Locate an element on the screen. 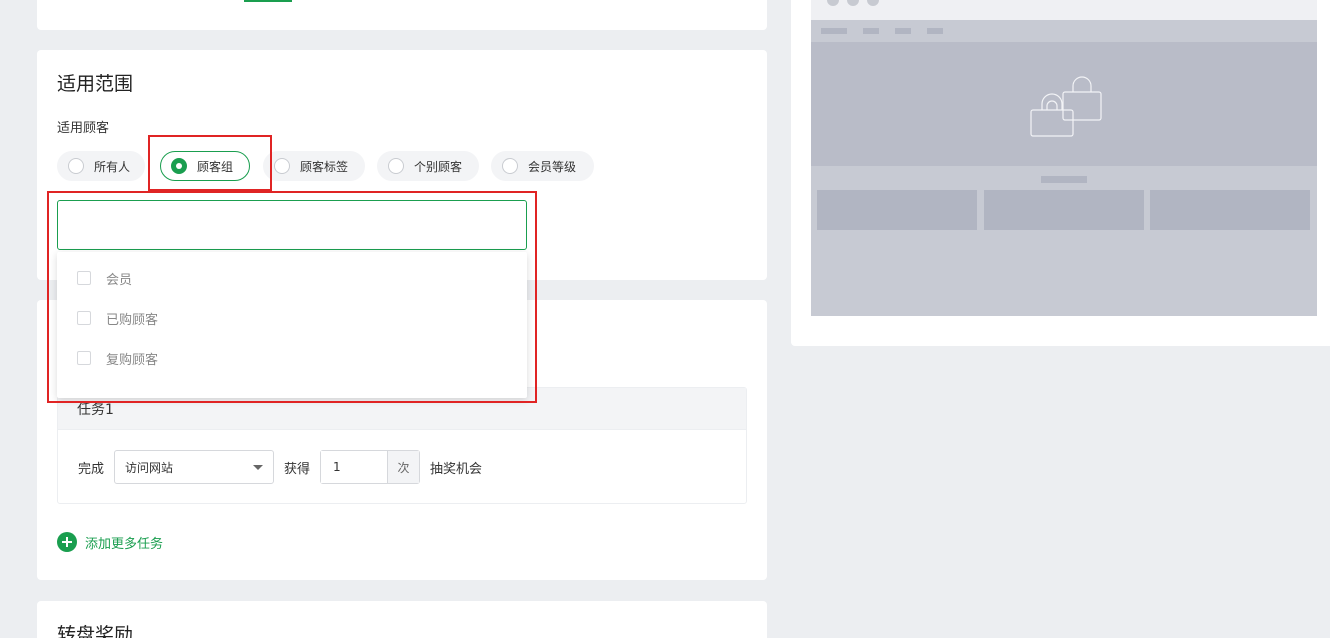  dropdown-item-label: 已购顾客 is located at coordinates (132, 320).